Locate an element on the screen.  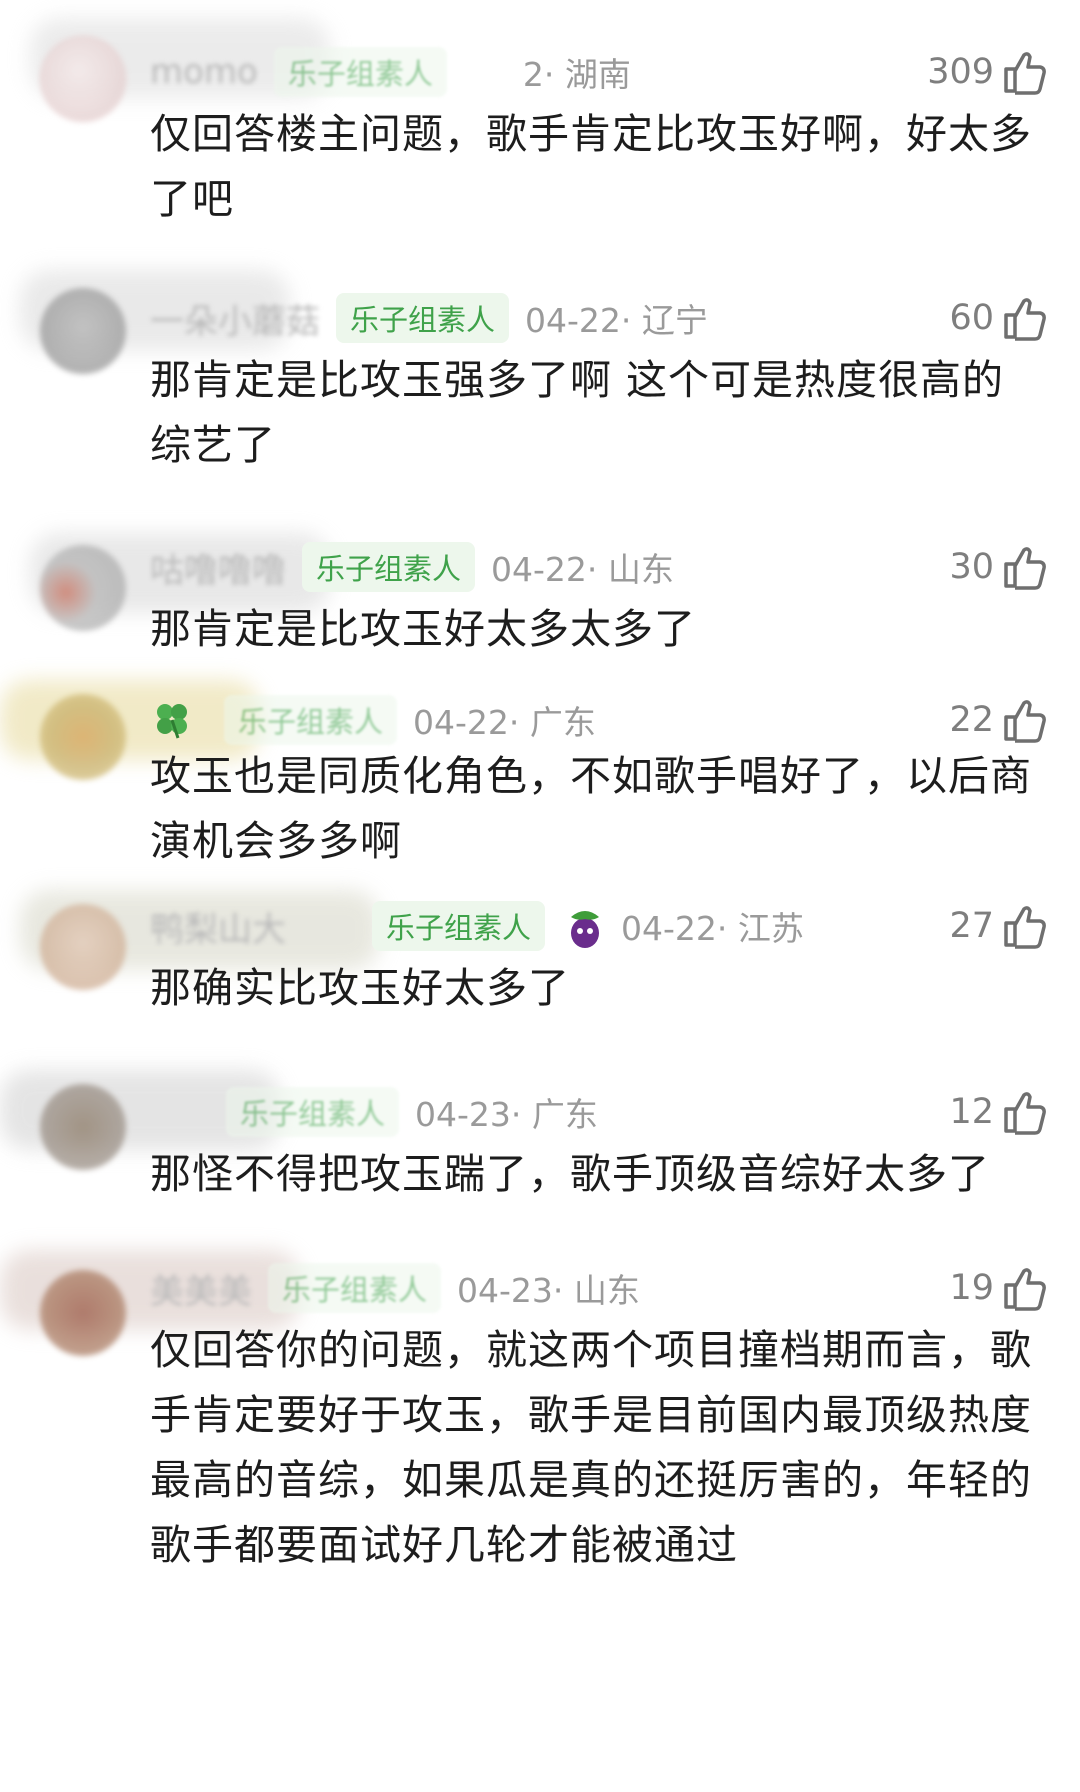
username: 鸭梨山大 is located at coordinates (218, 926).